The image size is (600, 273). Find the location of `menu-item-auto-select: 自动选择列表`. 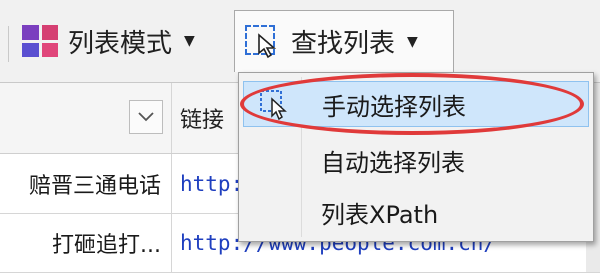

menu-item-auto-select: 自动选择列表 is located at coordinates (416, 160).